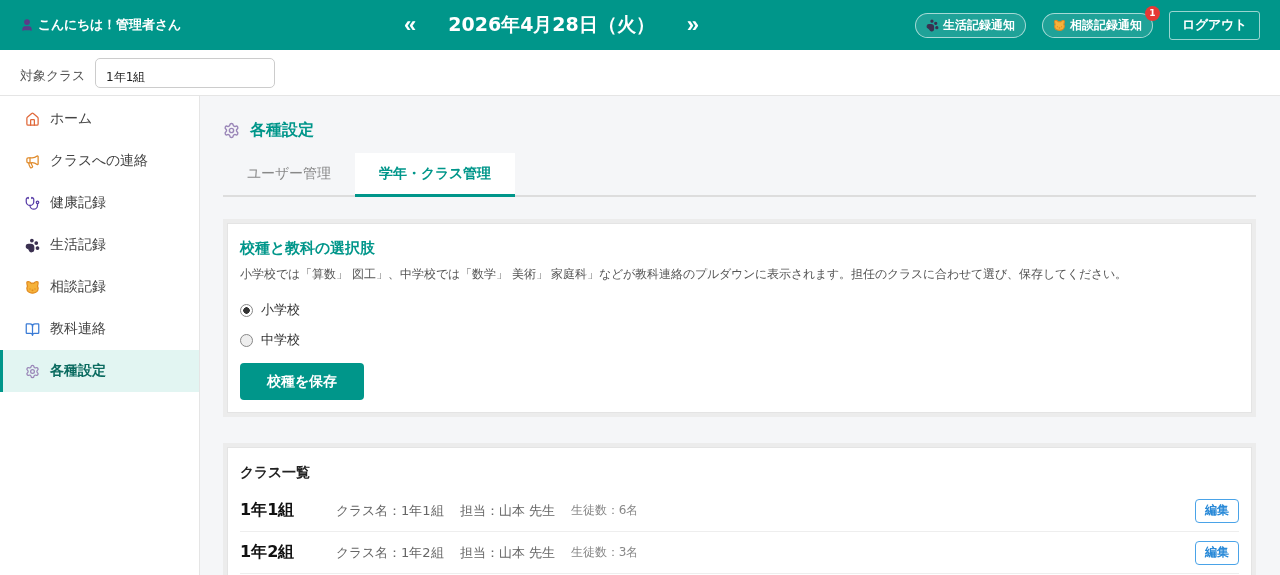 This screenshot has height=575, width=1280. I want to click on student-count: 生徒数：6名, so click(604, 510).